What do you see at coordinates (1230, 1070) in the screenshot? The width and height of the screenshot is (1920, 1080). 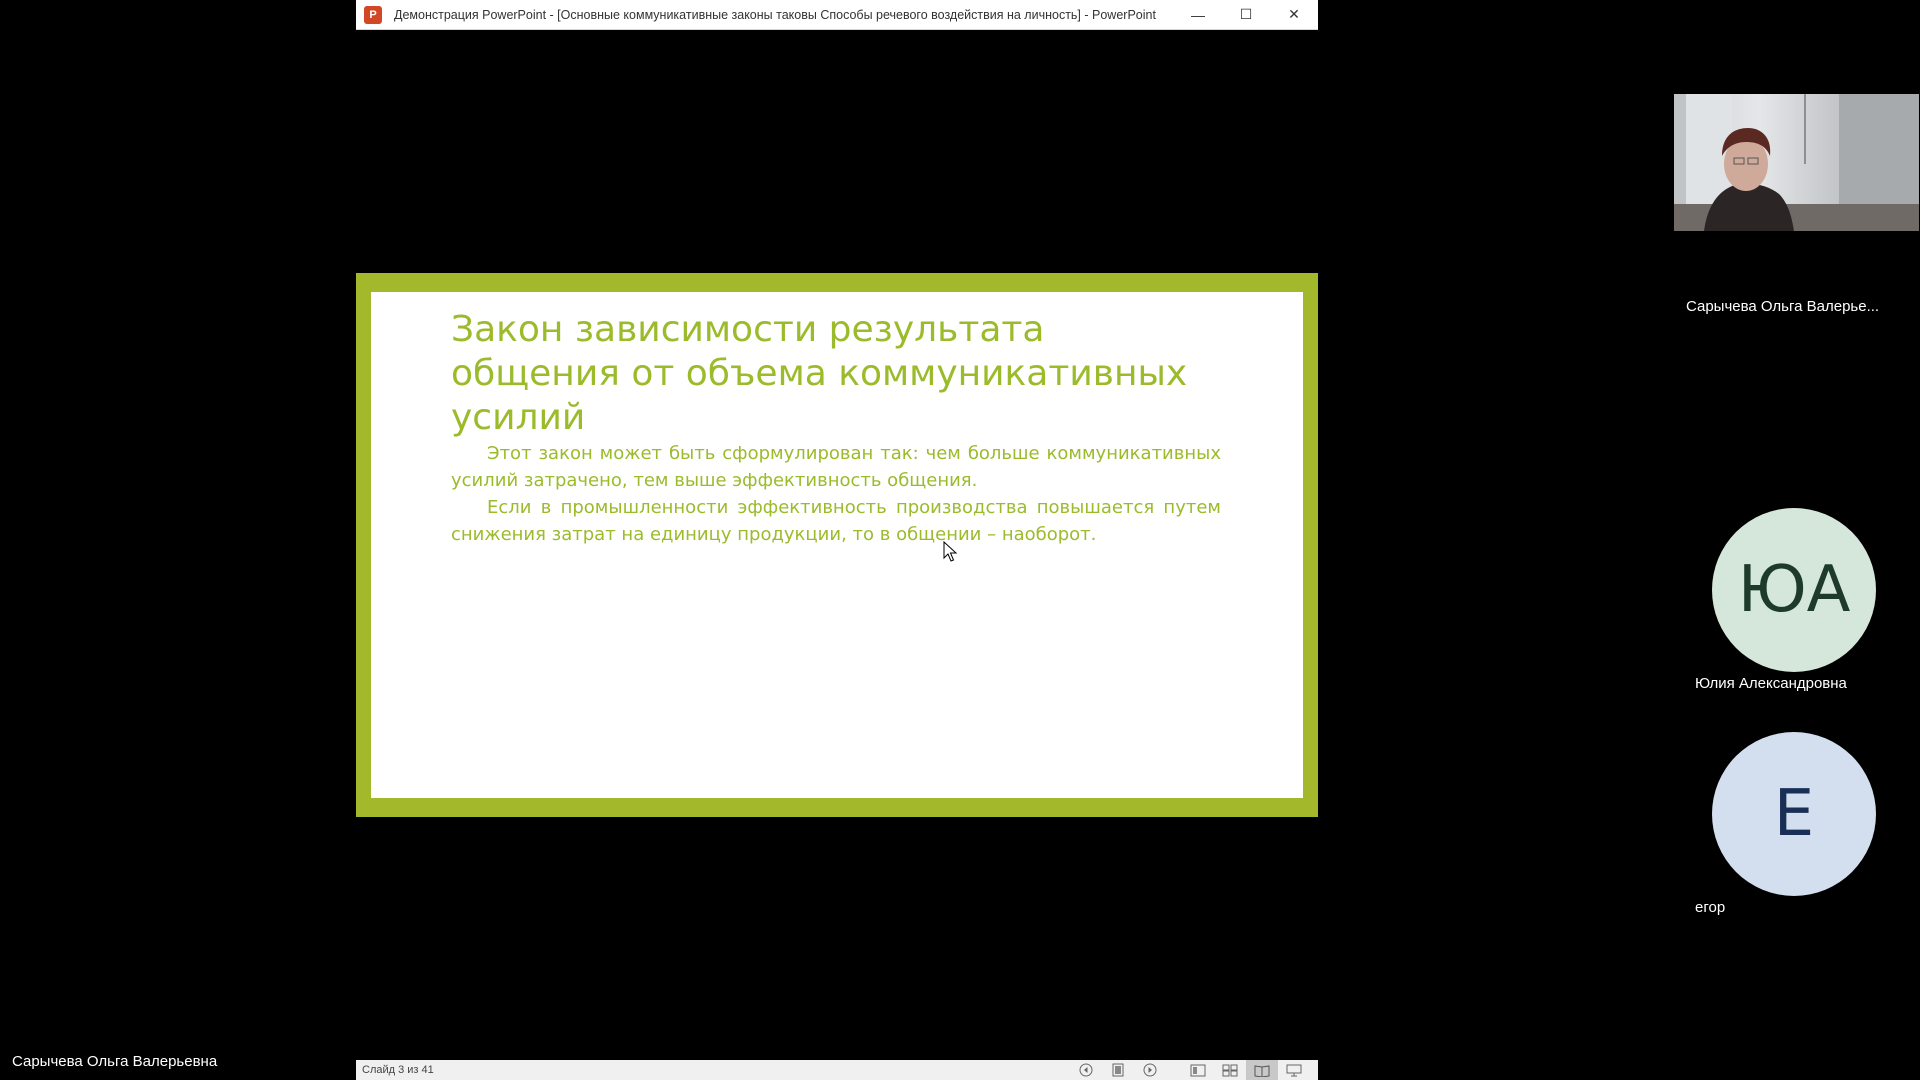 I see `sorter-view-icon` at bounding box center [1230, 1070].